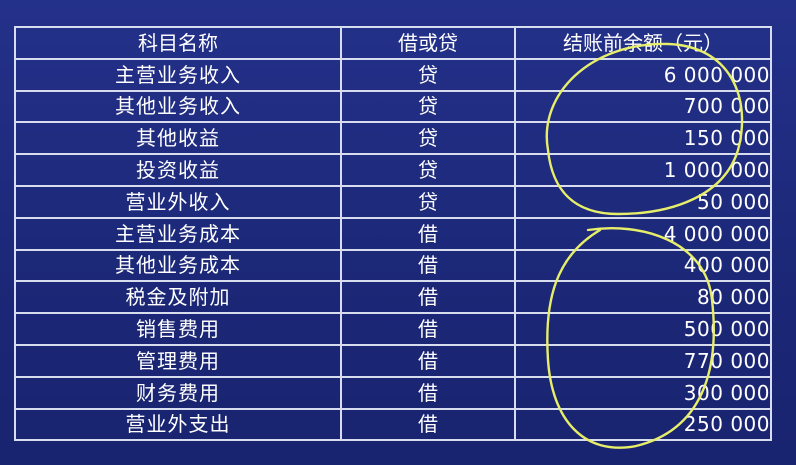 This screenshot has width=796, height=465. What do you see at coordinates (643, 201) in the screenshot?
I see `balance-amount: 50 000` at bounding box center [643, 201].